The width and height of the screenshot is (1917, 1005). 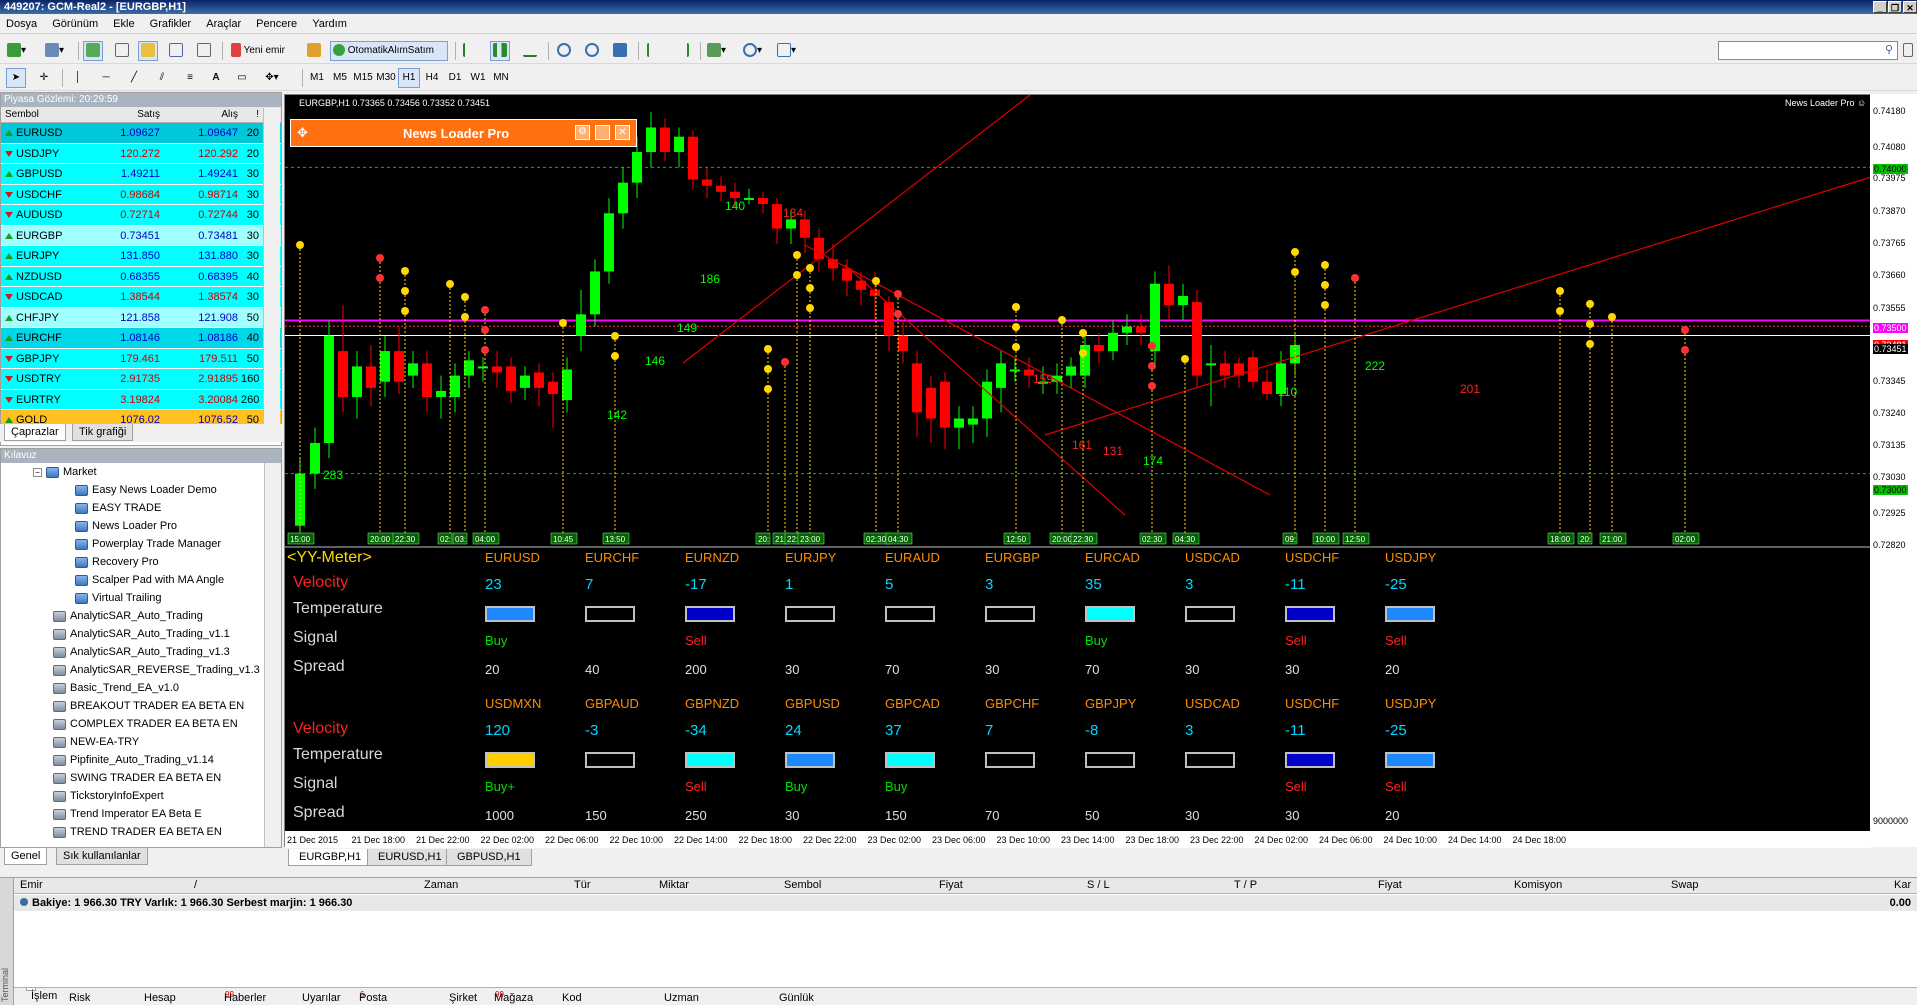 What do you see at coordinates (44, 78) in the screenshot?
I see `crosshair-button: ✛` at bounding box center [44, 78].